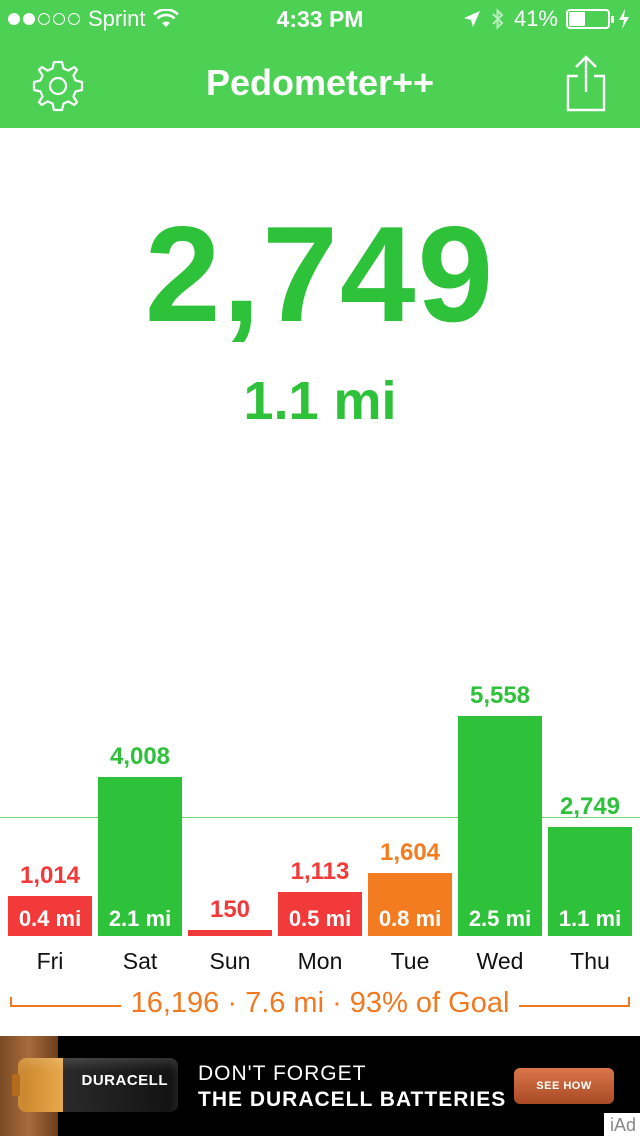  I want to click on today-distance: 1.1 mi, so click(320, 401).